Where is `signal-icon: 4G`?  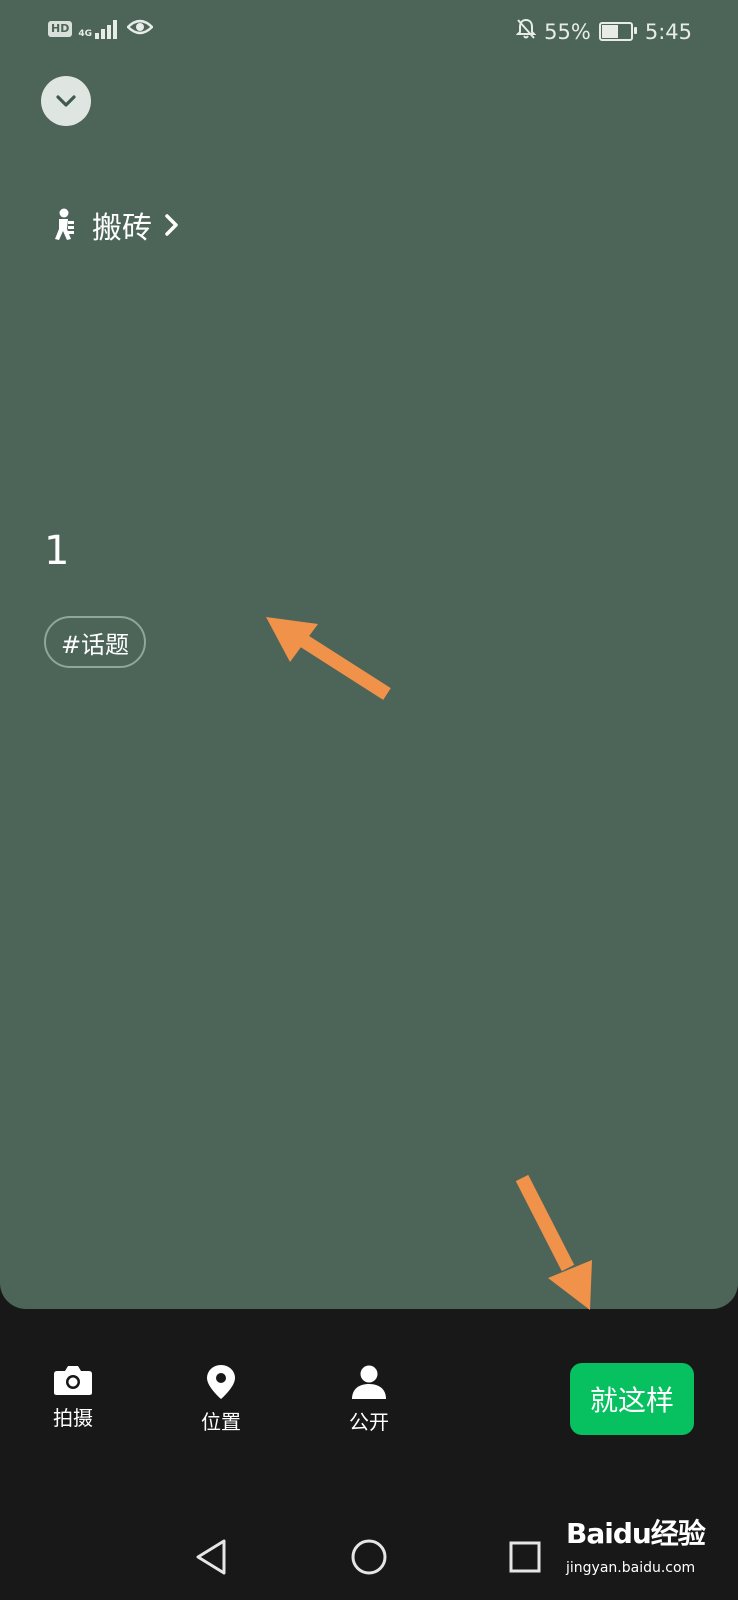
signal-icon: 4G is located at coordinates (99, 29).